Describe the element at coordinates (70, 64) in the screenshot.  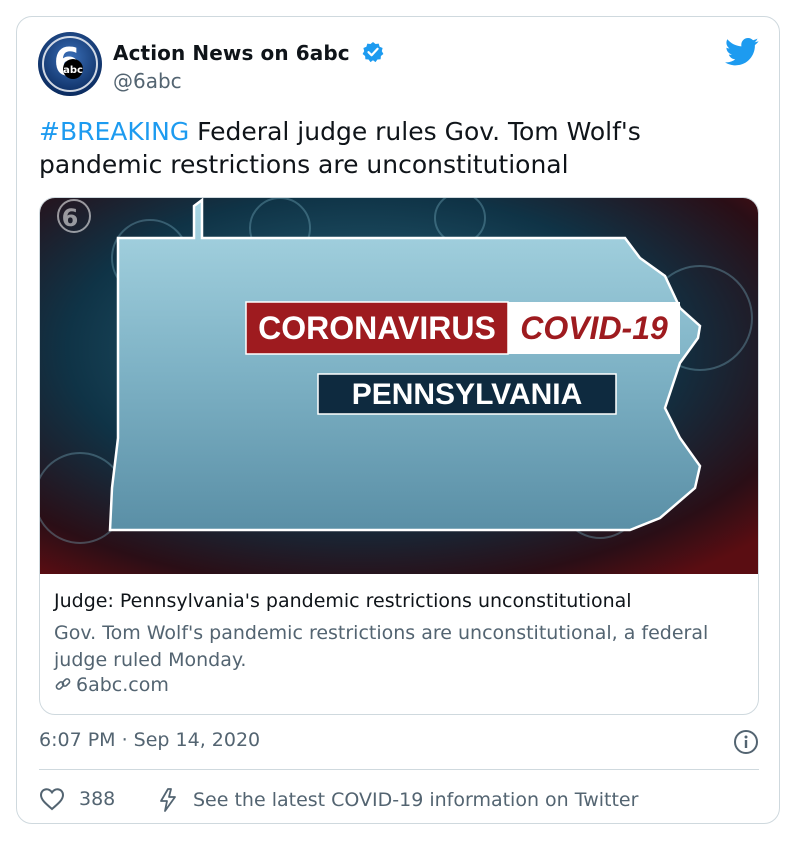
I see `avatar: 6 abc` at that location.